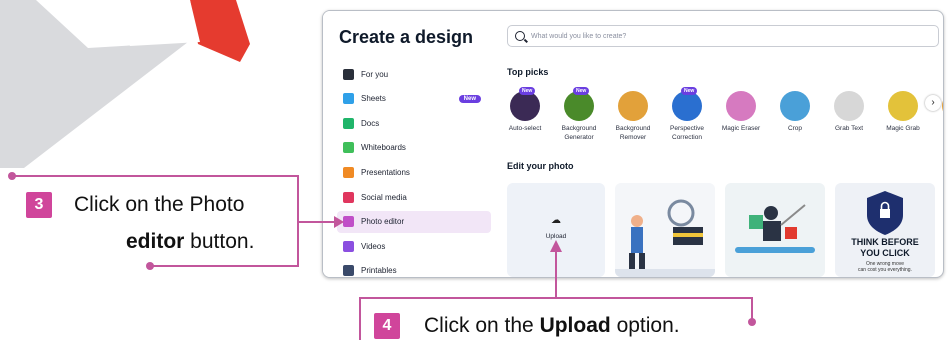 This screenshot has height=340, width=948. I want to click on step4-caption: Click on the Upload option., so click(552, 326).